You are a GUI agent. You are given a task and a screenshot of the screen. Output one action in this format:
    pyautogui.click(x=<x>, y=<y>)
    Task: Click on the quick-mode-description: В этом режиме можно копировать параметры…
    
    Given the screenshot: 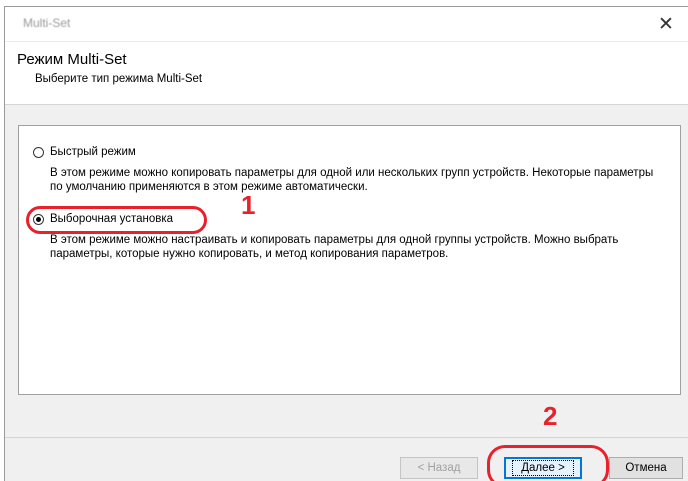 What is the action you would take?
    pyautogui.click(x=352, y=180)
    